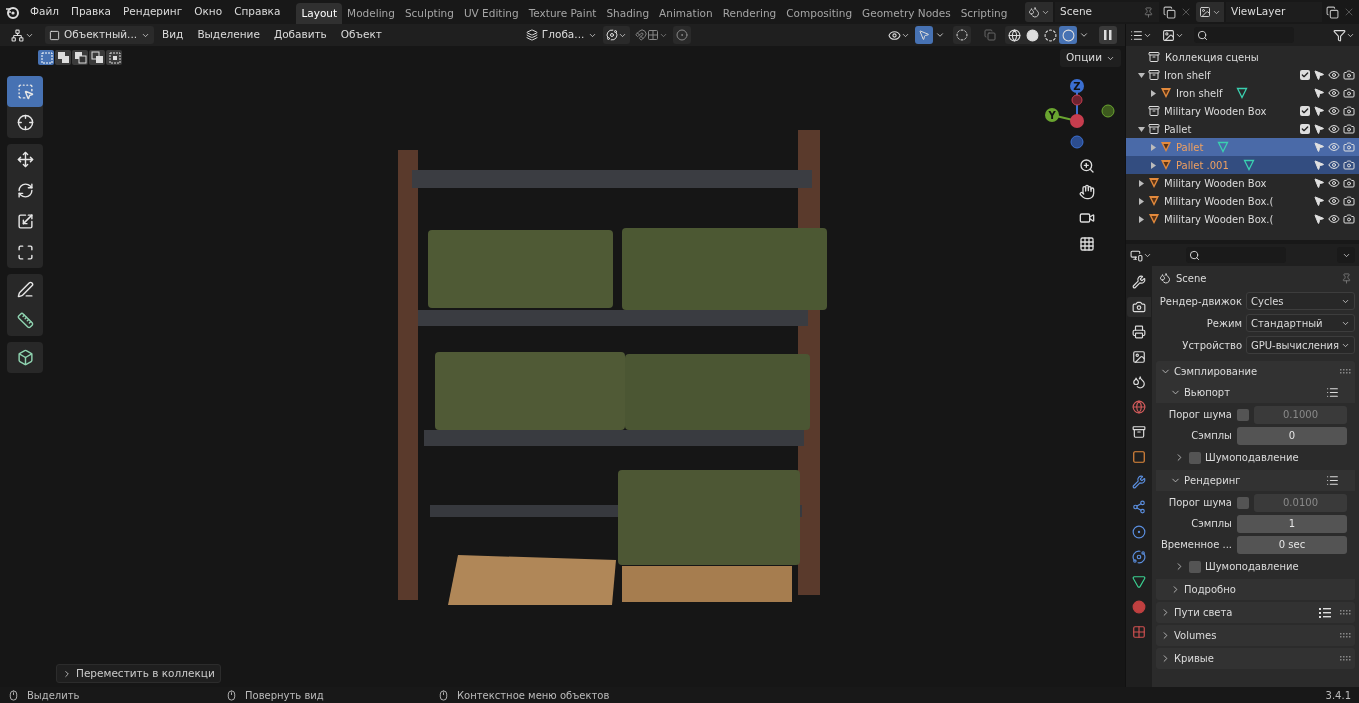  What do you see at coordinates (1344, 35) in the screenshot?
I see `filter-button` at bounding box center [1344, 35].